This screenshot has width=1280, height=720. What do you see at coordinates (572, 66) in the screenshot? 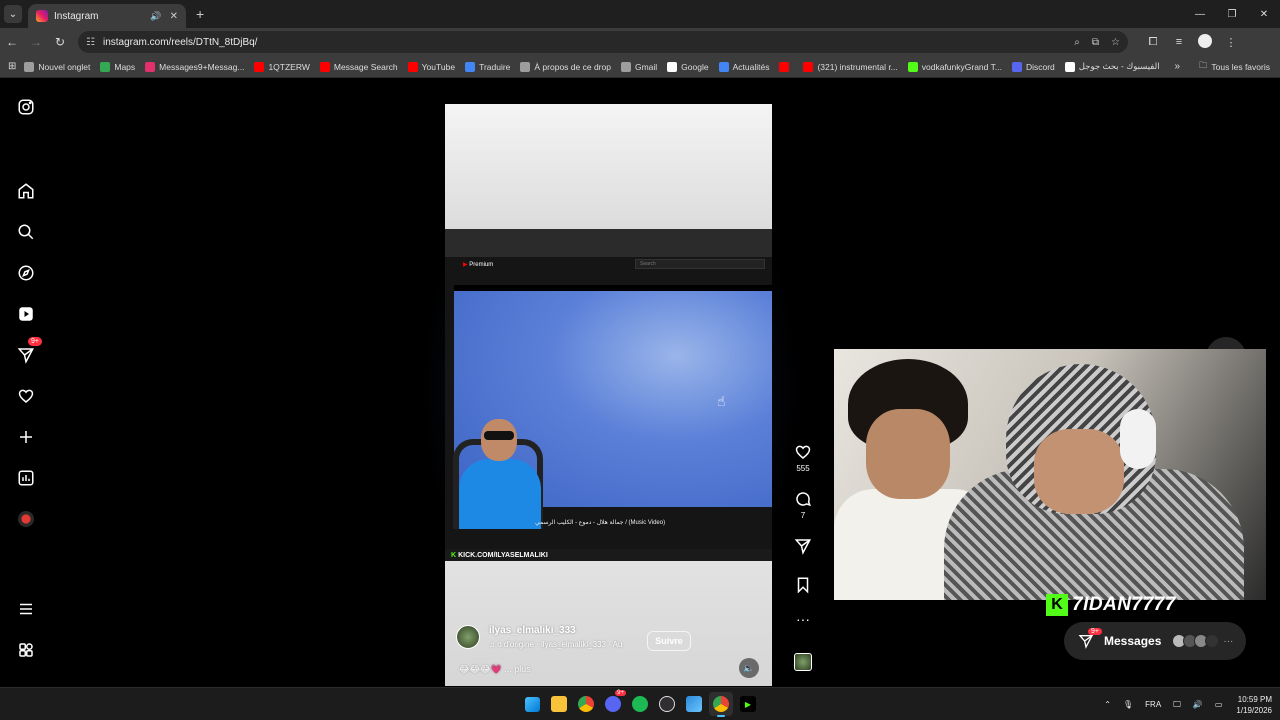
I see `bookmark-label: À propos de ce drop` at bounding box center [572, 66].